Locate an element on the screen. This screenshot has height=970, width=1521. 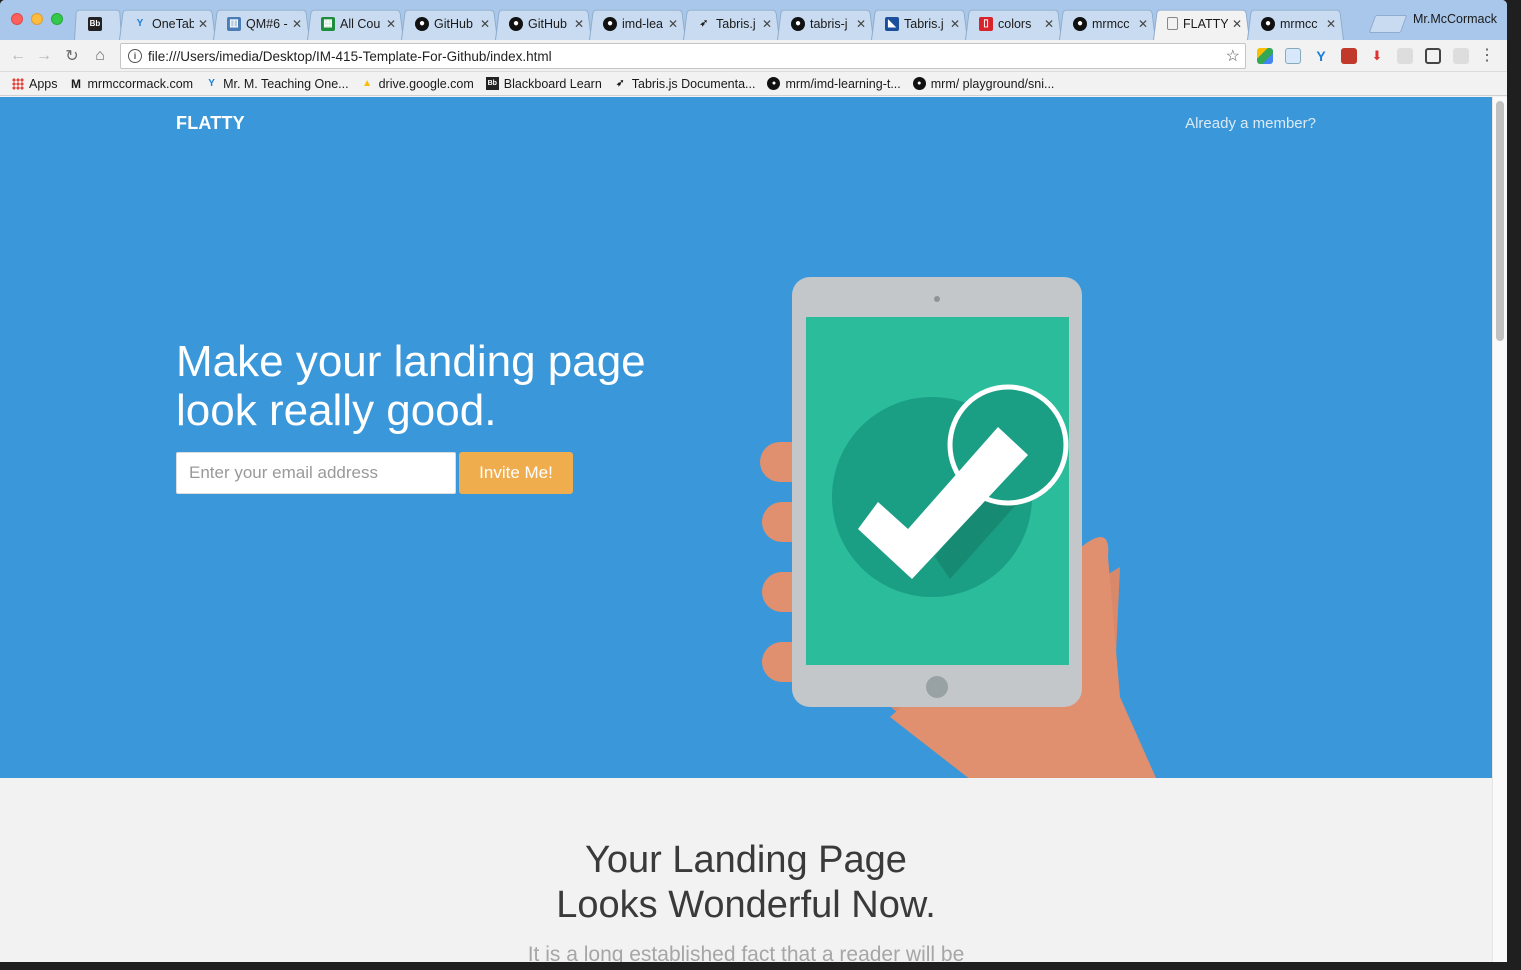
tab-title: colors is located at coordinates (1015, 23).